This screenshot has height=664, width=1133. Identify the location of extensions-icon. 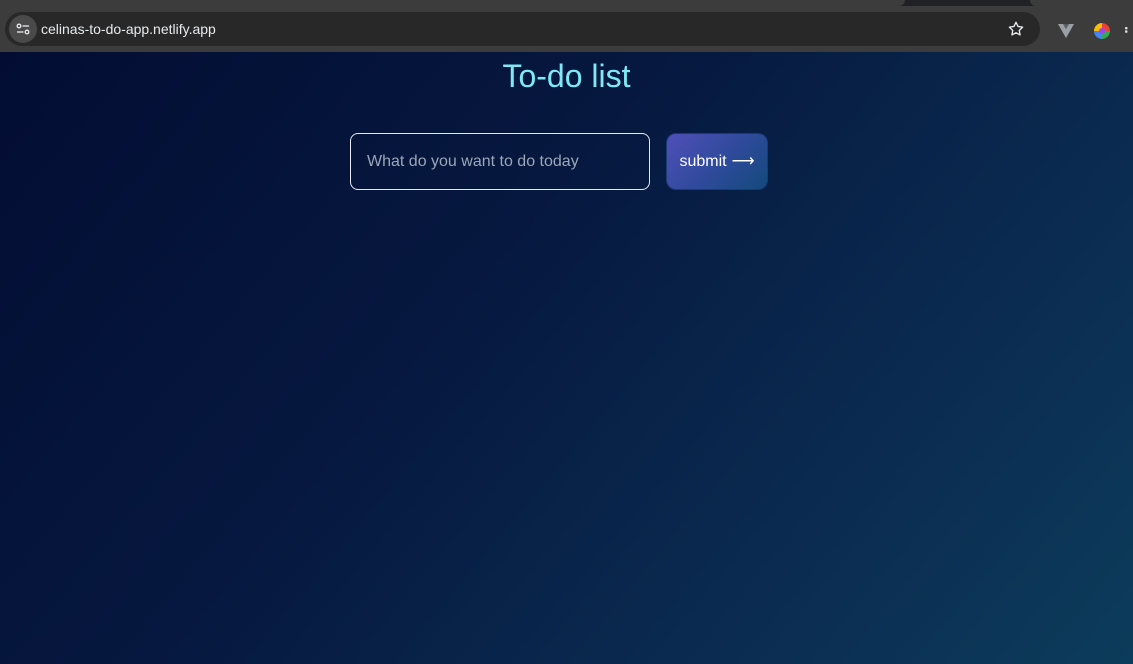
(1128, 31).